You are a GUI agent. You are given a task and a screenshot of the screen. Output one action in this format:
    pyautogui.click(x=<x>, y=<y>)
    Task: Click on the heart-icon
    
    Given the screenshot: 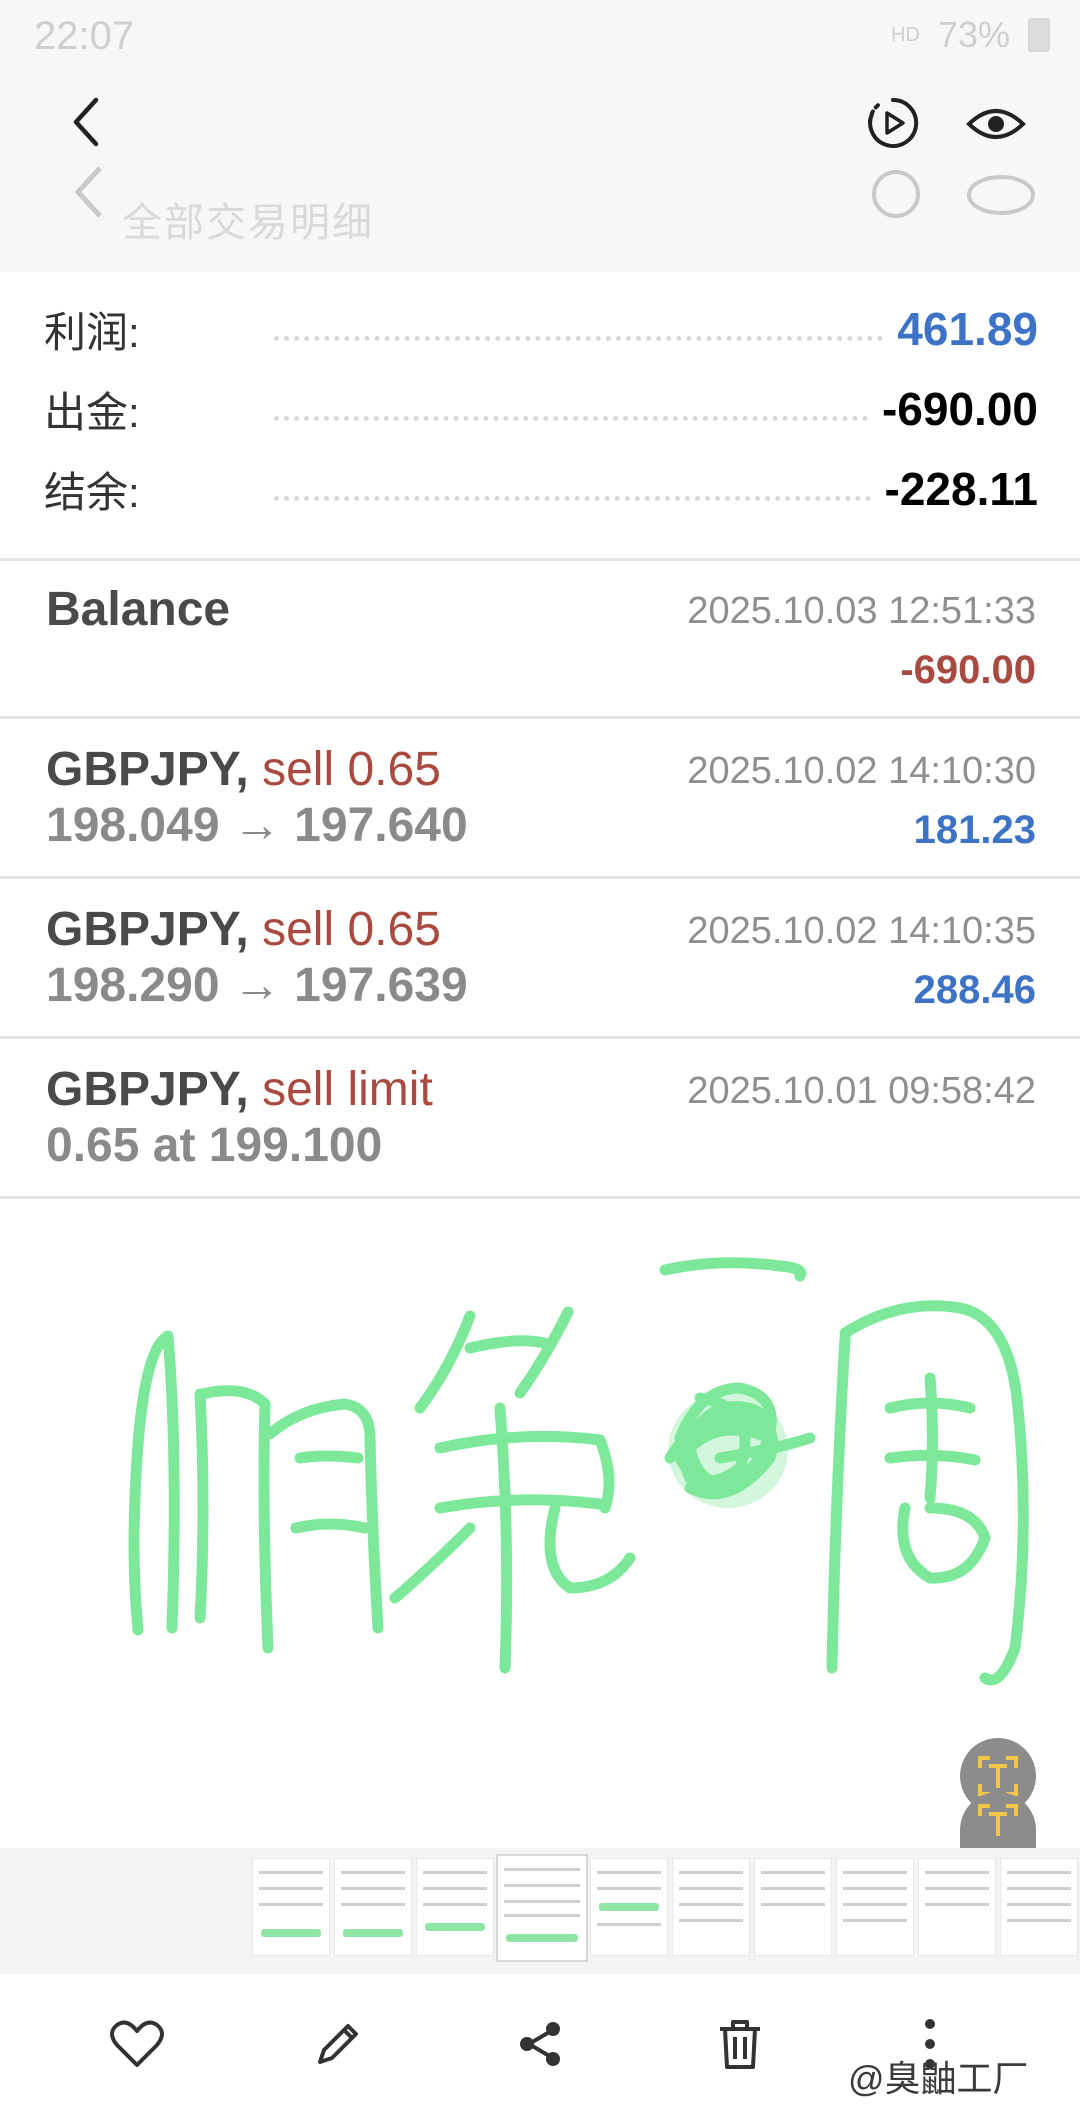 What is the action you would take?
    pyautogui.click(x=137, y=2043)
    